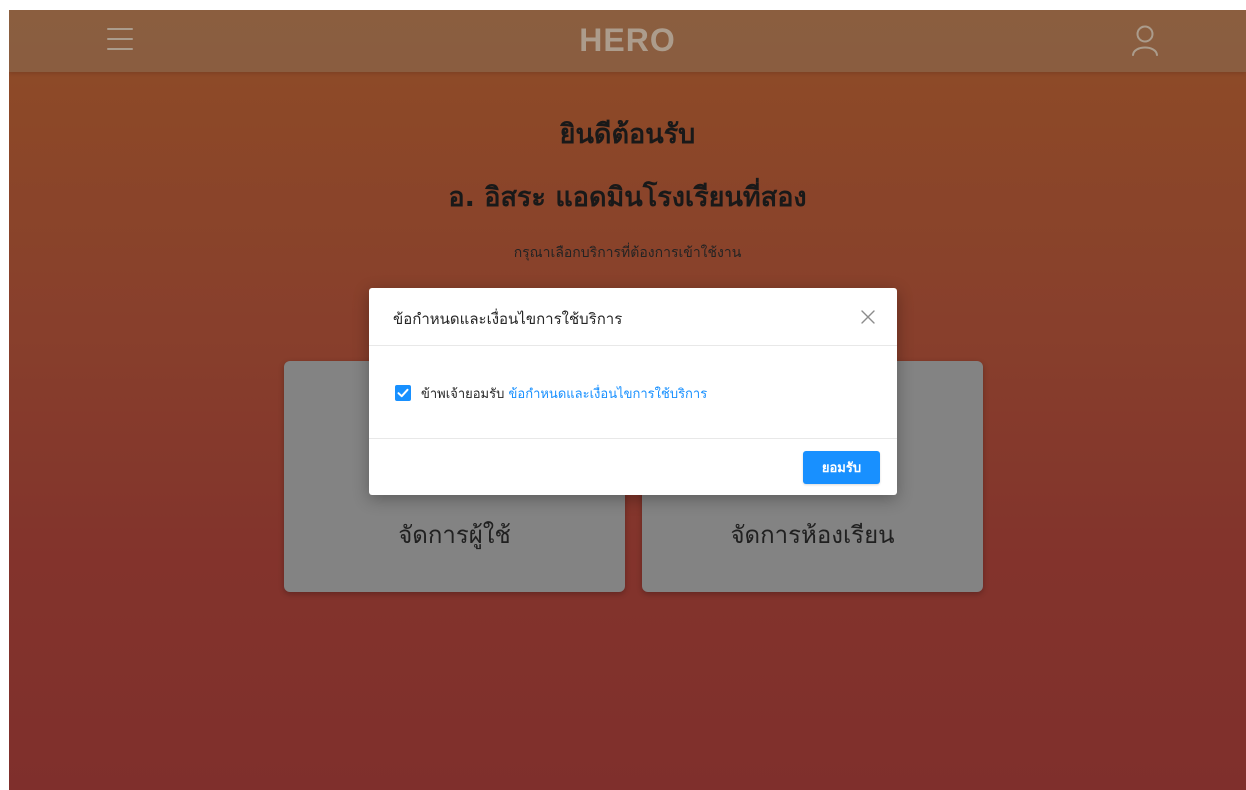  I want to click on checkmark-icon, so click(403, 393).